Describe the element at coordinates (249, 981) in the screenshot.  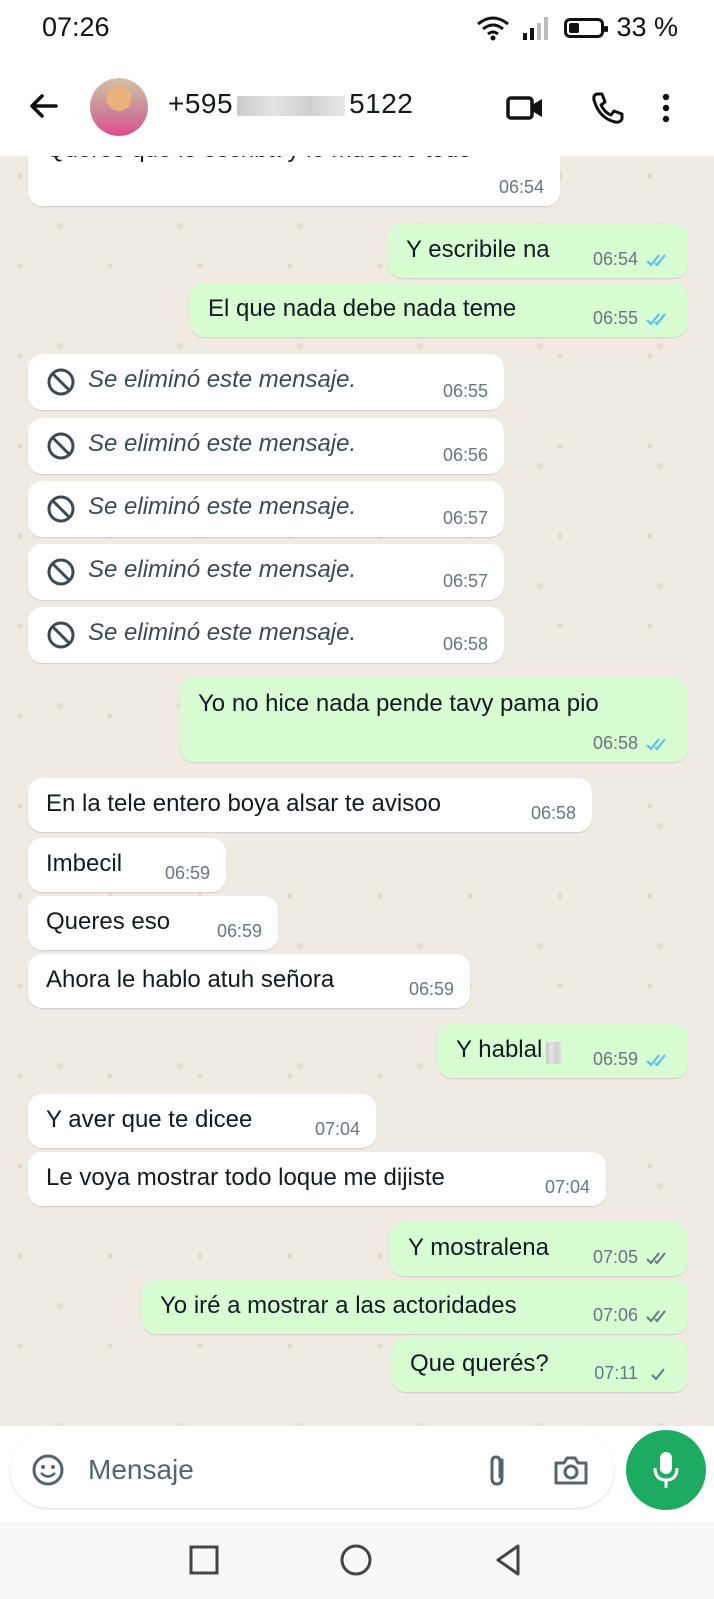
I see `message-incoming: Ahora le hablo atuh señora 06:59` at that location.